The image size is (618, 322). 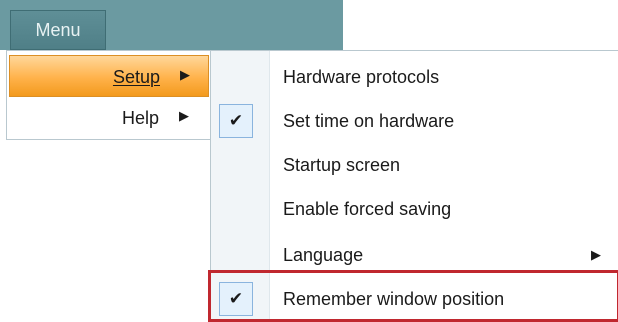 What do you see at coordinates (140, 118) in the screenshot?
I see `menu-item-label: Help` at bounding box center [140, 118].